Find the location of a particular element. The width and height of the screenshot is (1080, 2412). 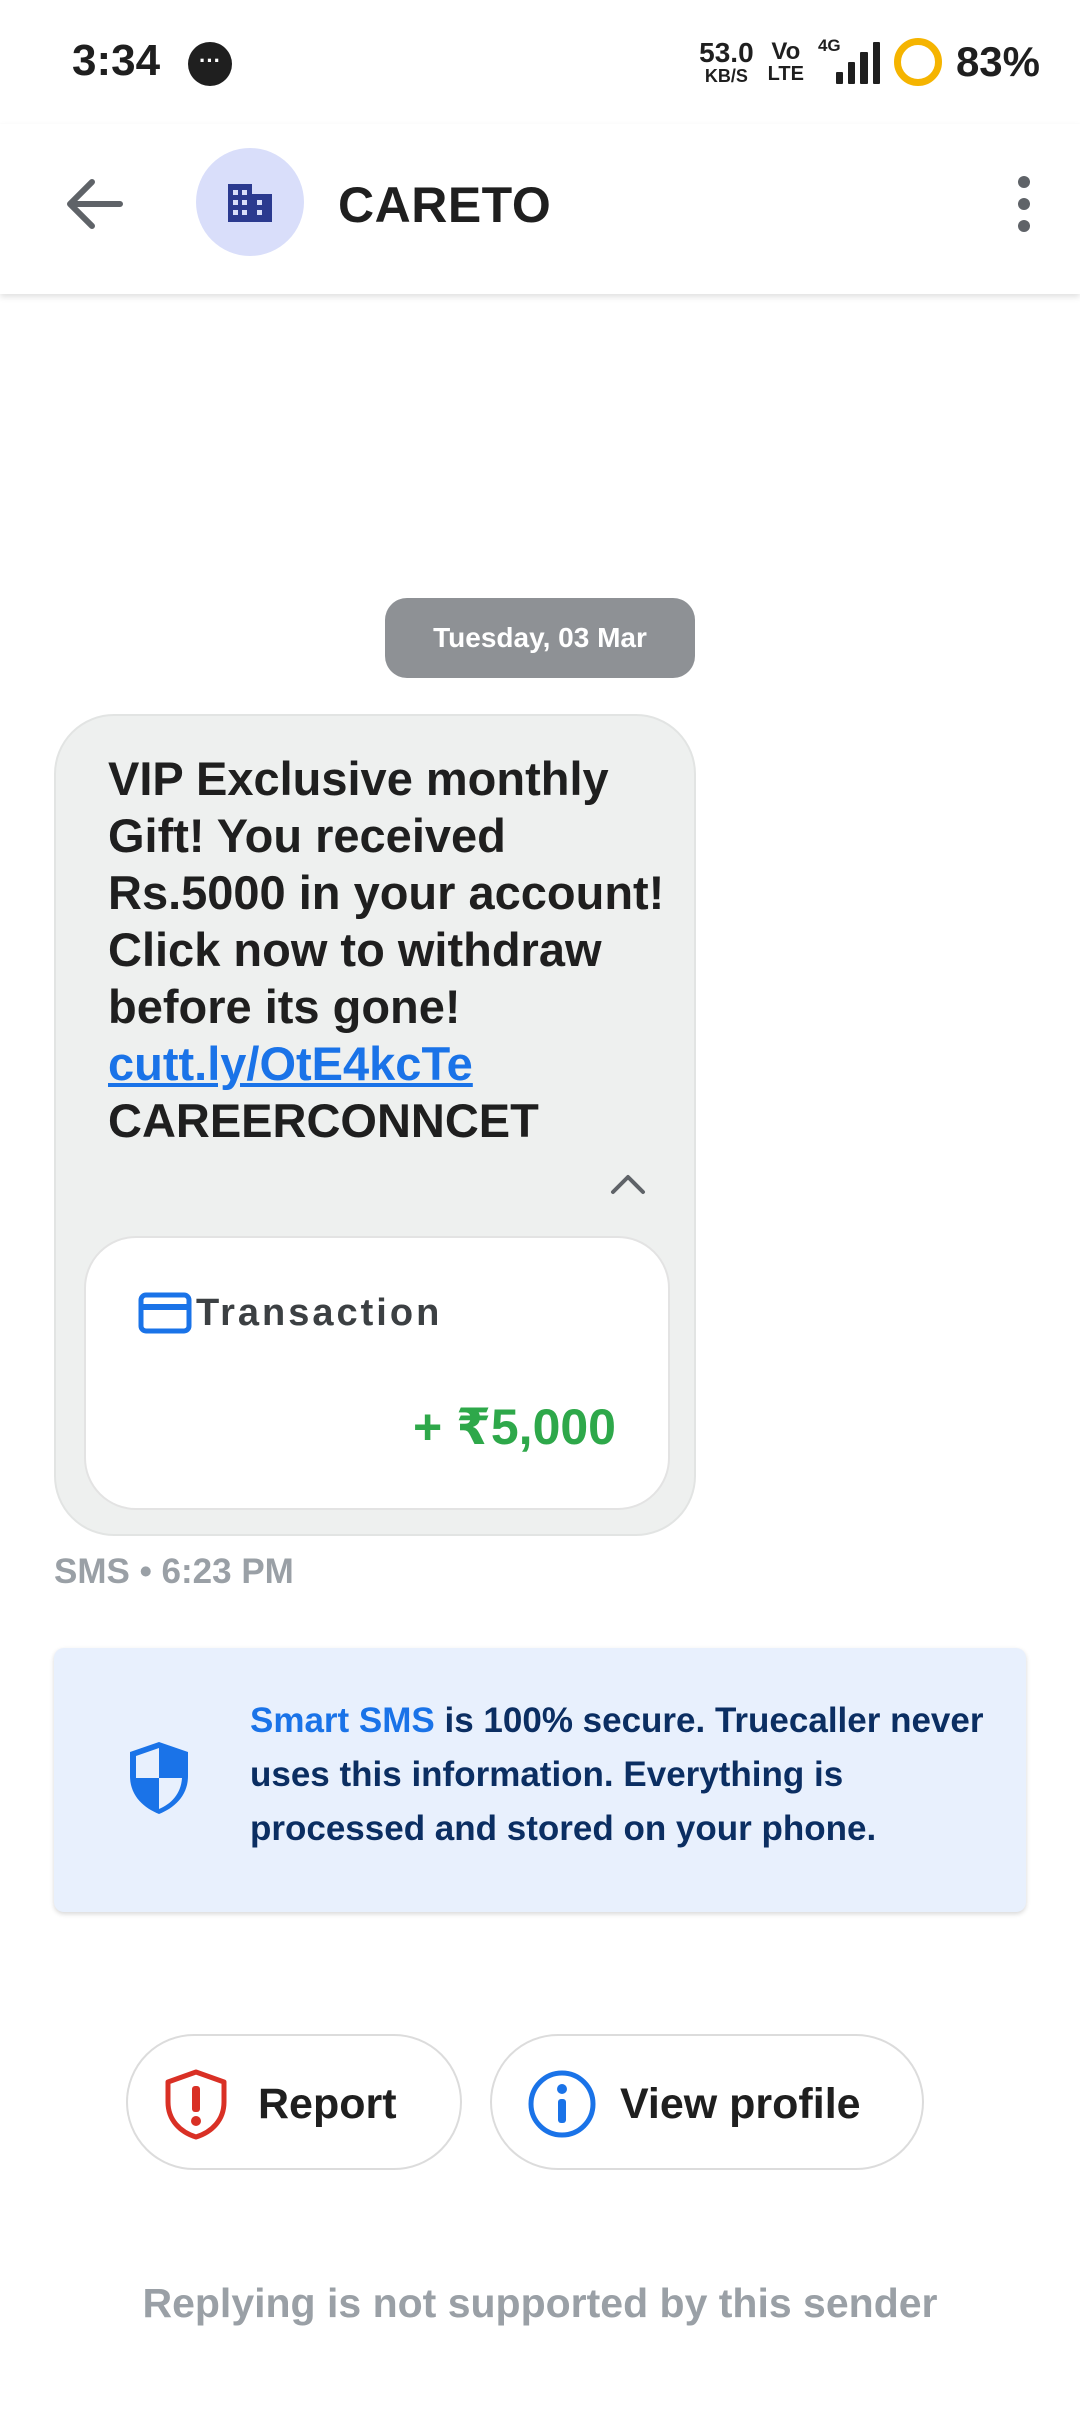

more-options-button is located at coordinates (1024, 204).